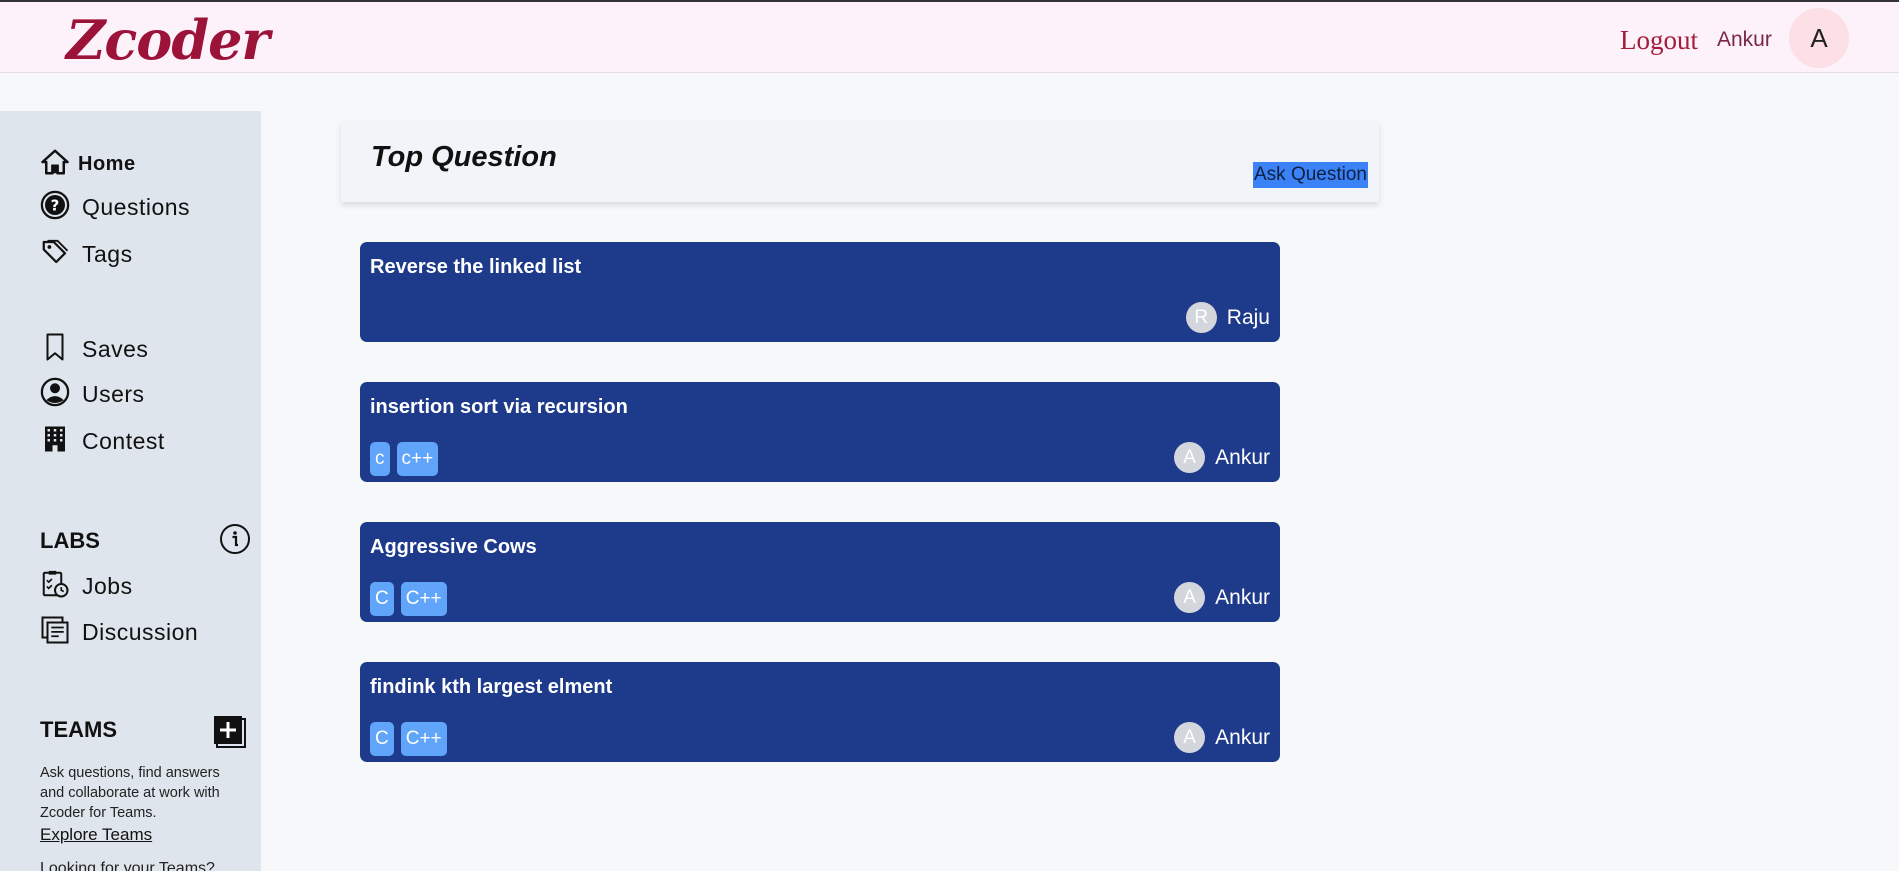  What do you see at coordinates (499, 407) in the screenshot?
I see `question-title: insertion sort via recursion` at bounding box center [499, 407].